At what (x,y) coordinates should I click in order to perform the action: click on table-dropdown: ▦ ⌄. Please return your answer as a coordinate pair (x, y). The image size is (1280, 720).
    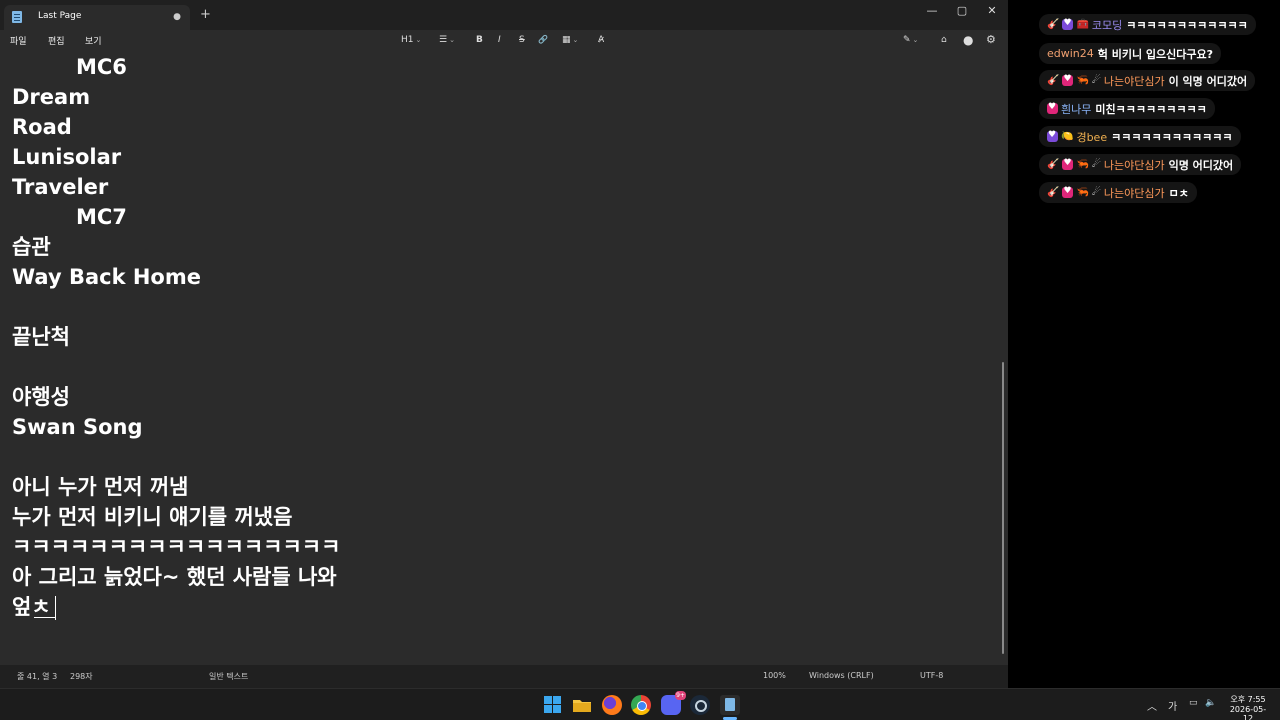
    Looking at the image, I should click on (570, 40).